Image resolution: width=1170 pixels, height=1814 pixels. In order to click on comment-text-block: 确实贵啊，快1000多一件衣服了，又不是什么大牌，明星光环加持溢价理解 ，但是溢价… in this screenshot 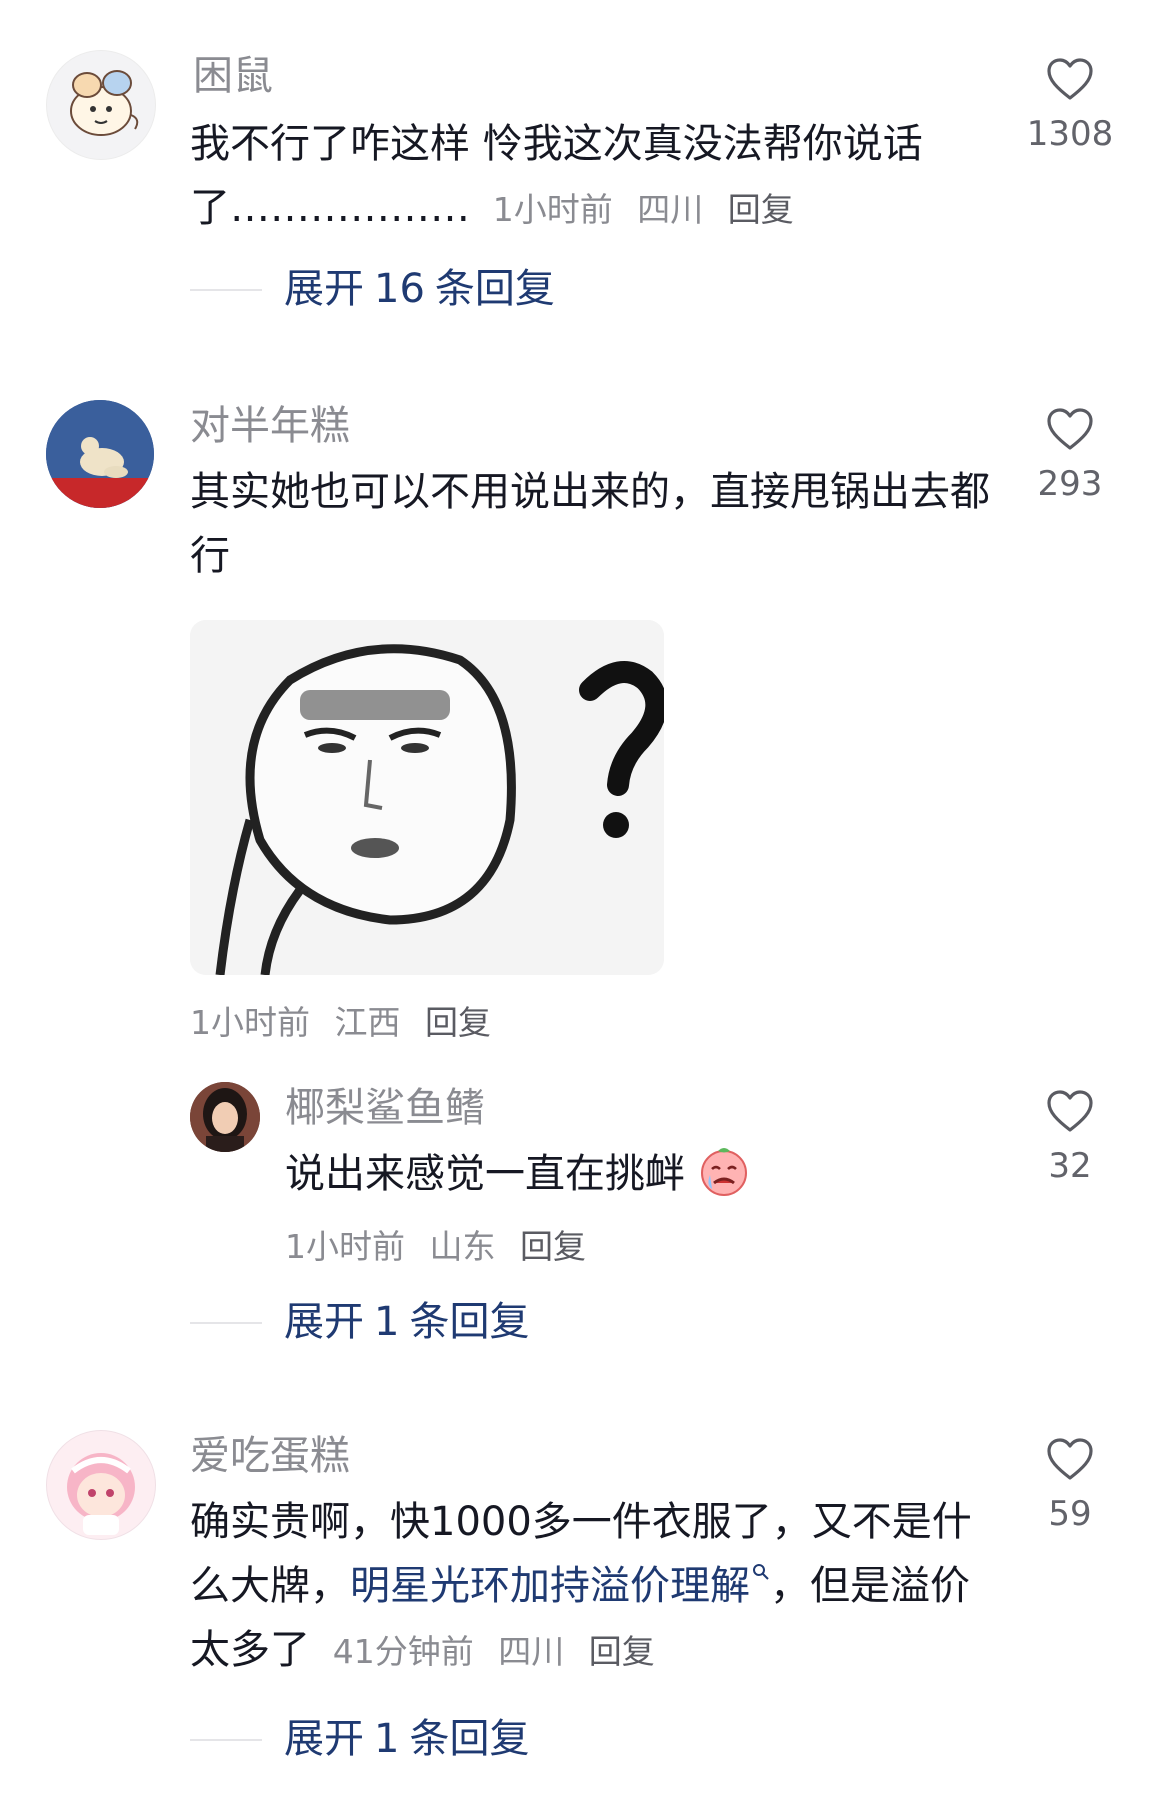, I will do `click(585, 1587)`.